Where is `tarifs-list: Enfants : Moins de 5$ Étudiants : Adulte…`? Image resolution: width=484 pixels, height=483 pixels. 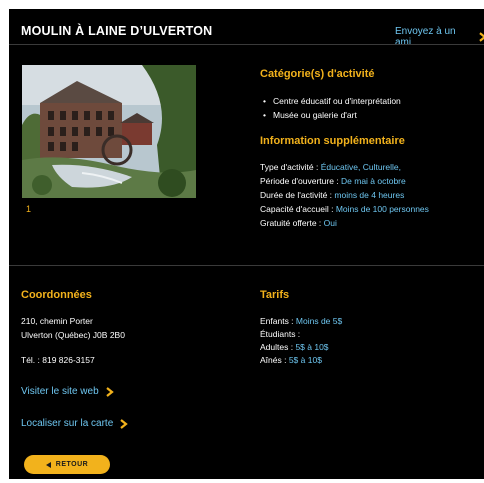
tarifs-list: Enfants : Moins de 5$ Étudiants : Adulte… is located at coordinates (301, 341).